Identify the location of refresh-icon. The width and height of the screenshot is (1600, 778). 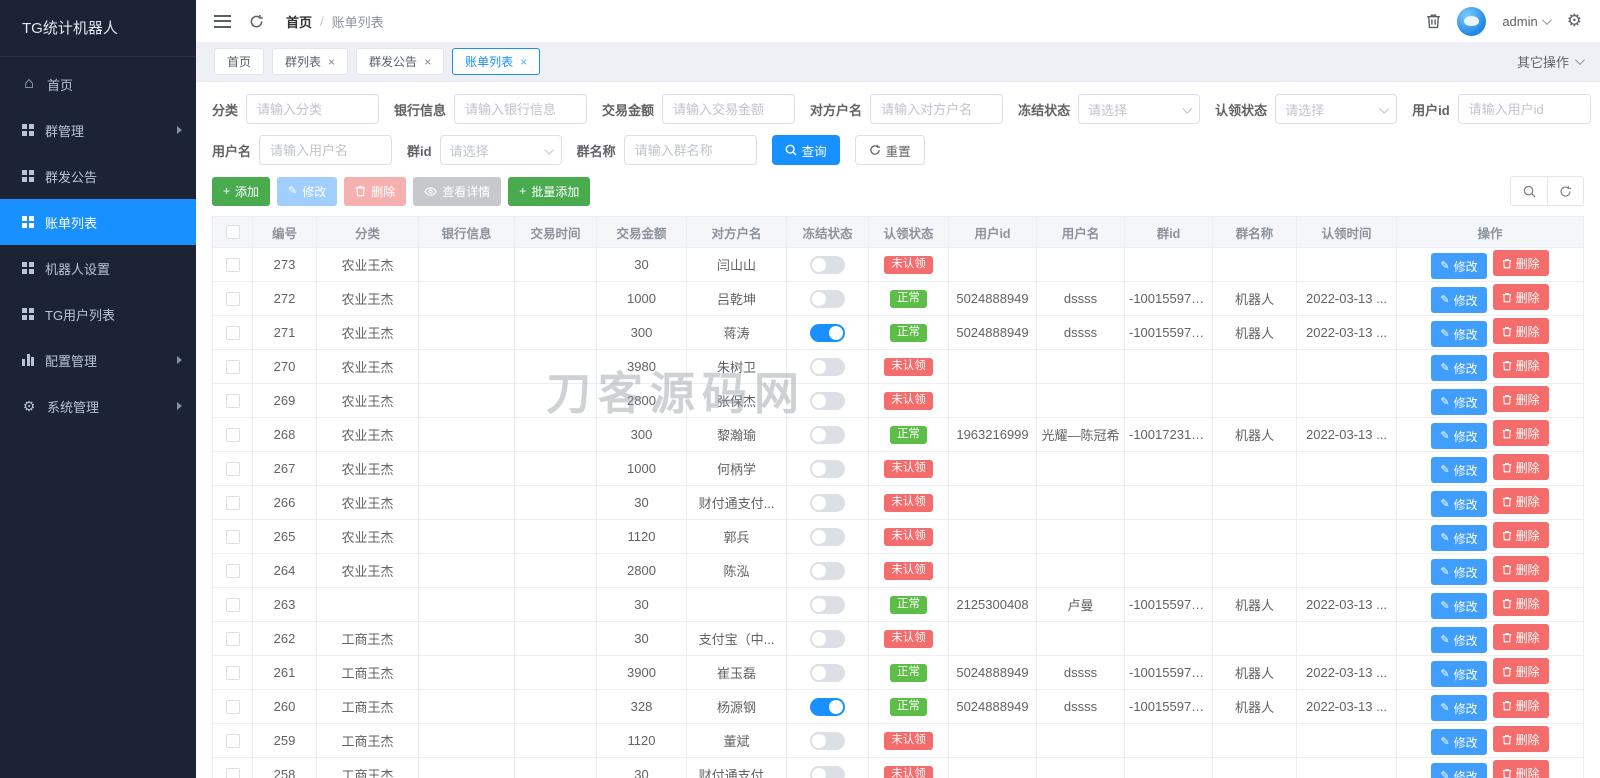
(256, 21).